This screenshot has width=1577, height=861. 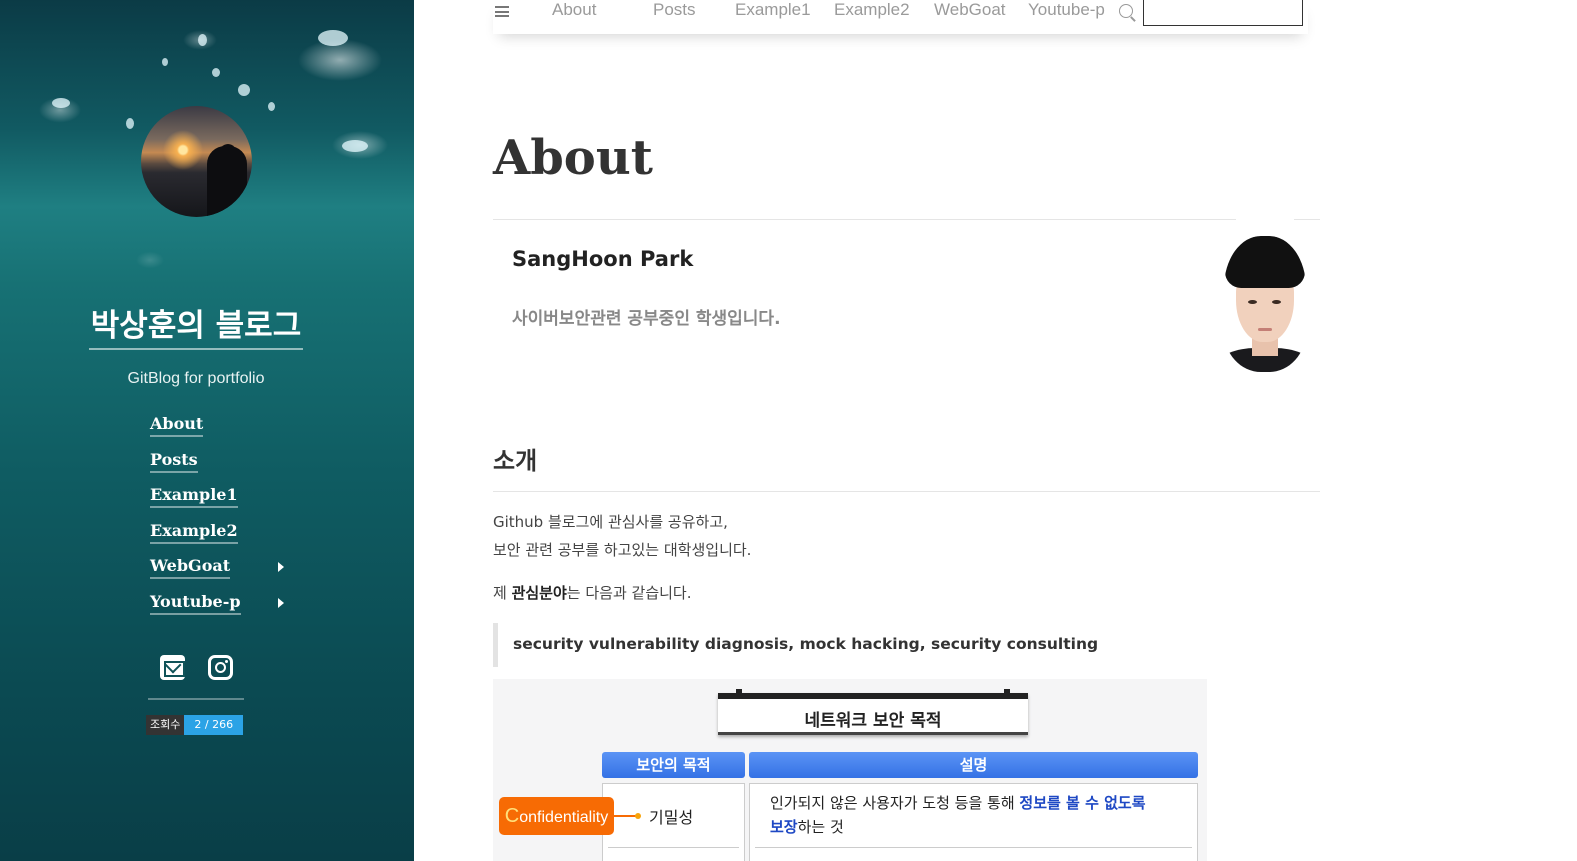 What do you see at coordinates (225, 466) in the screenshot?
I see `sidebar-item-posts: Posts` at bounding box center [225, 466].